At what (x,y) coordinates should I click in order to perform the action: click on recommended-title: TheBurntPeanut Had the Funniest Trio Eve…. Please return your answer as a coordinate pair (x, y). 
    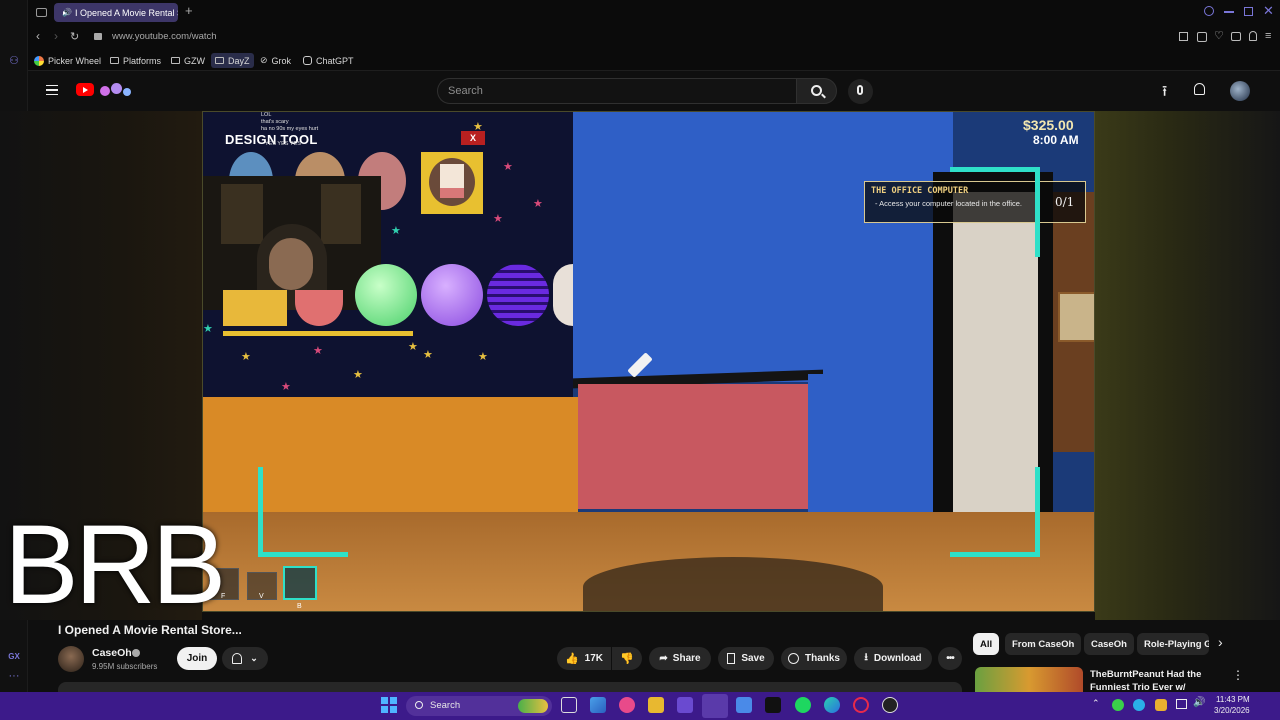
    Looking at the image, I should click on (1155, 680).